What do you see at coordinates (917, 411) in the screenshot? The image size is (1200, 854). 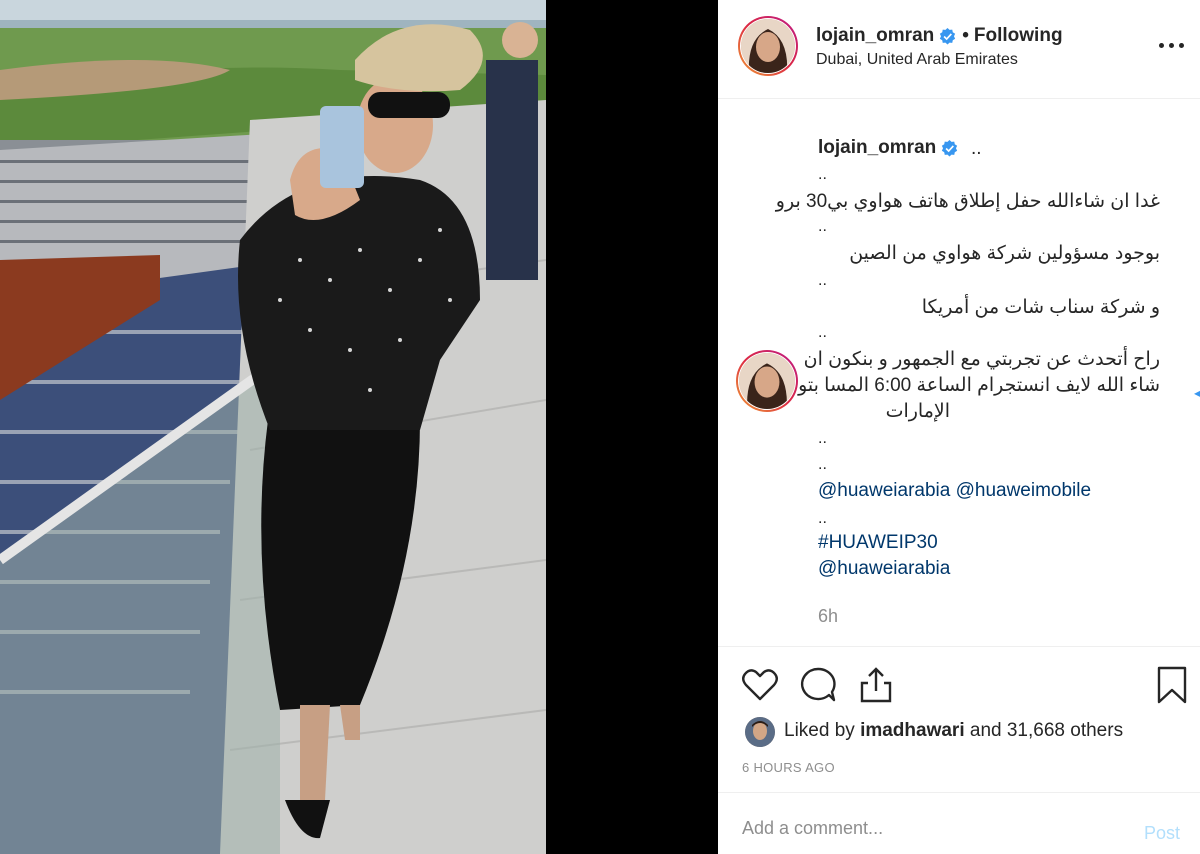 I see `caption-line: الإمارات` at bounding box center [917, 411].